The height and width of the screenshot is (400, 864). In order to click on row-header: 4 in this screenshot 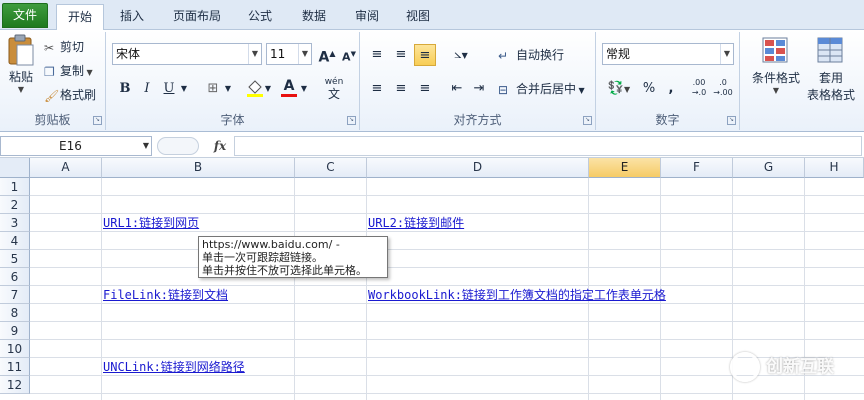, I will do `click(15, 241)`.